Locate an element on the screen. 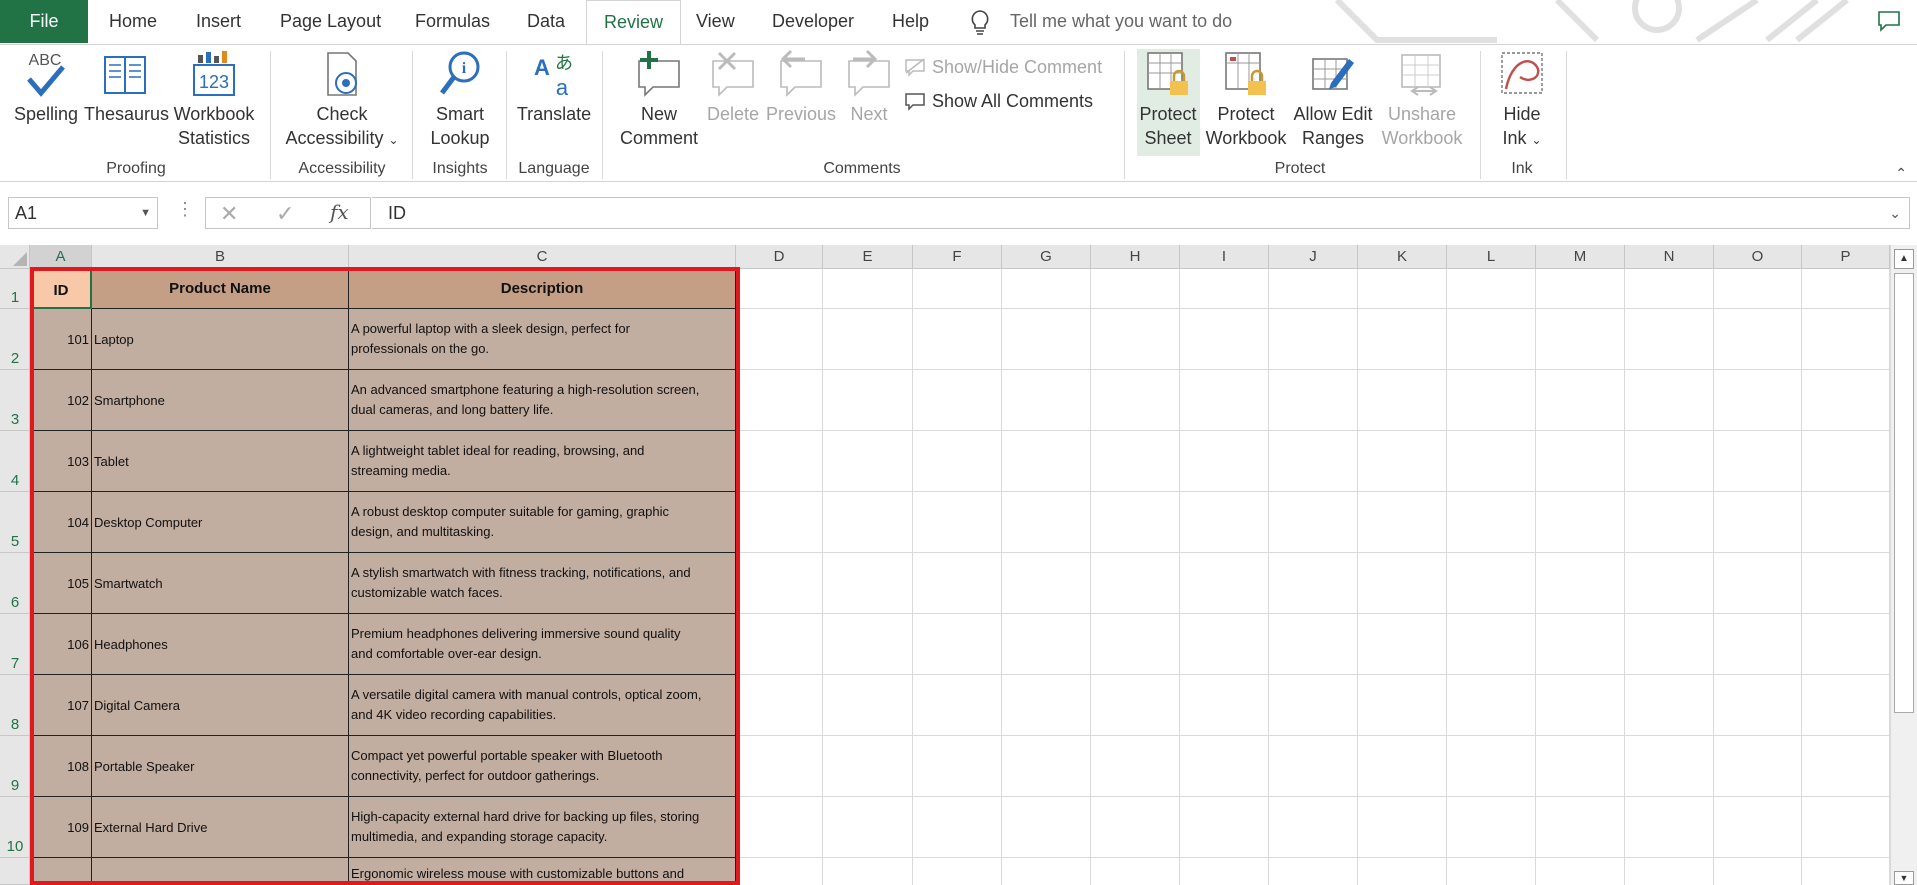 Image resolution: width=1917 pixels, height=885 pixels. select-all-button is located at coordinates (15, 257).